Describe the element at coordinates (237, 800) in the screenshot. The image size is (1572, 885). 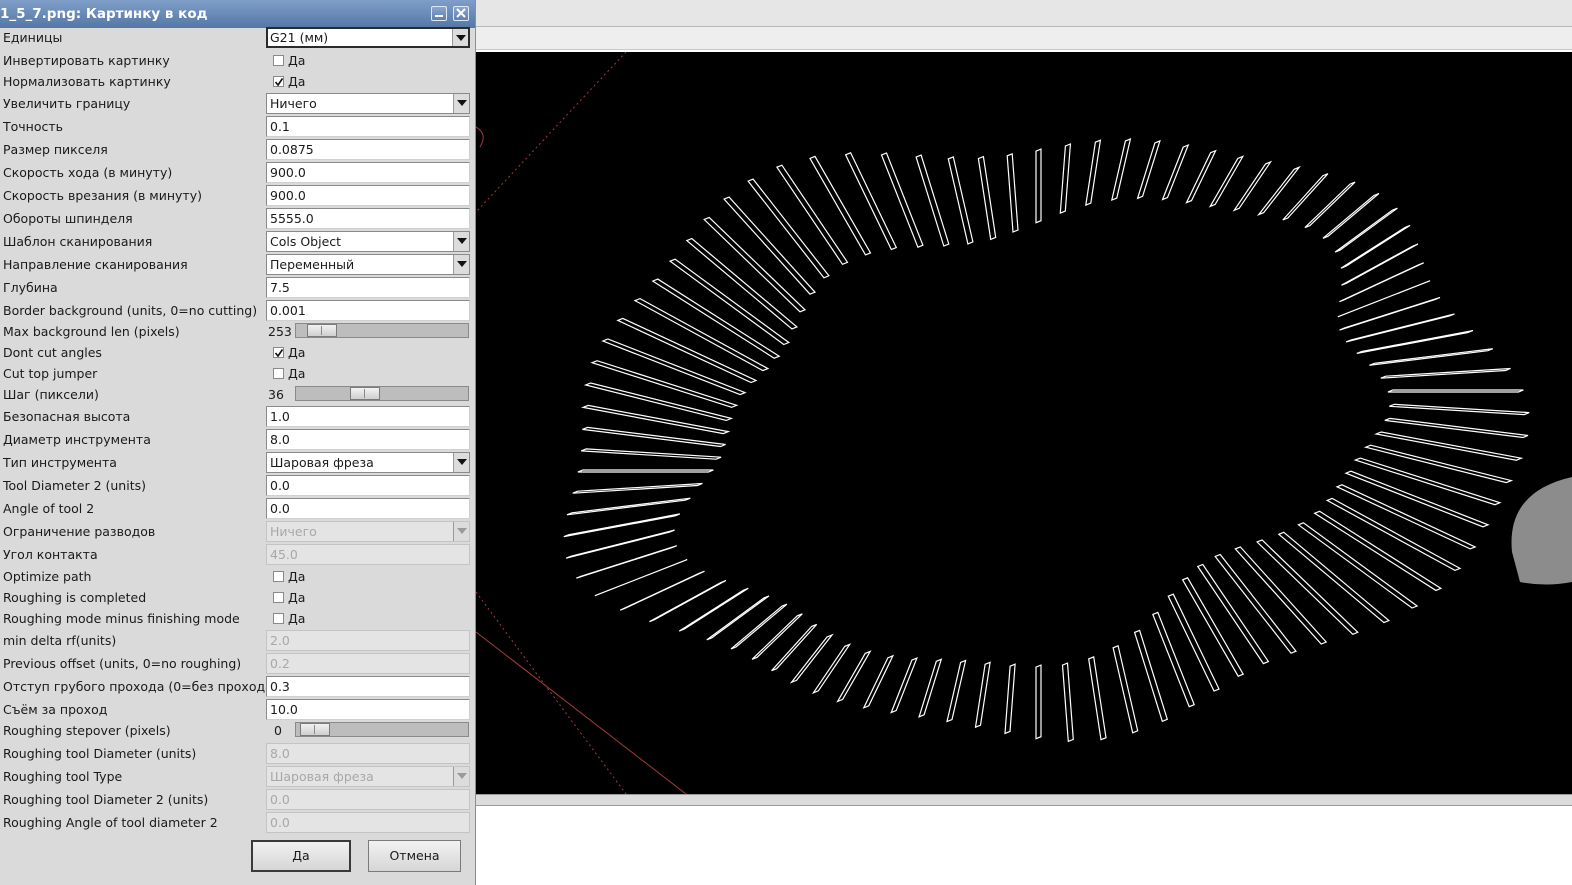
I see `field-row-rough-tool-diam2: Roughing tool Diameter 2 (units) 0.0` at that location.